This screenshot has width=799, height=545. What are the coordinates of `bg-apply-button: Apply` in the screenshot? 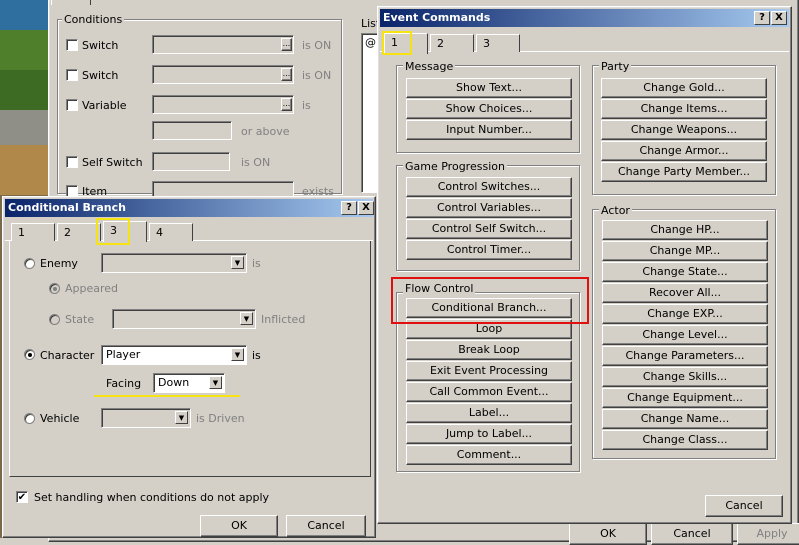 It's located at (768, 534).